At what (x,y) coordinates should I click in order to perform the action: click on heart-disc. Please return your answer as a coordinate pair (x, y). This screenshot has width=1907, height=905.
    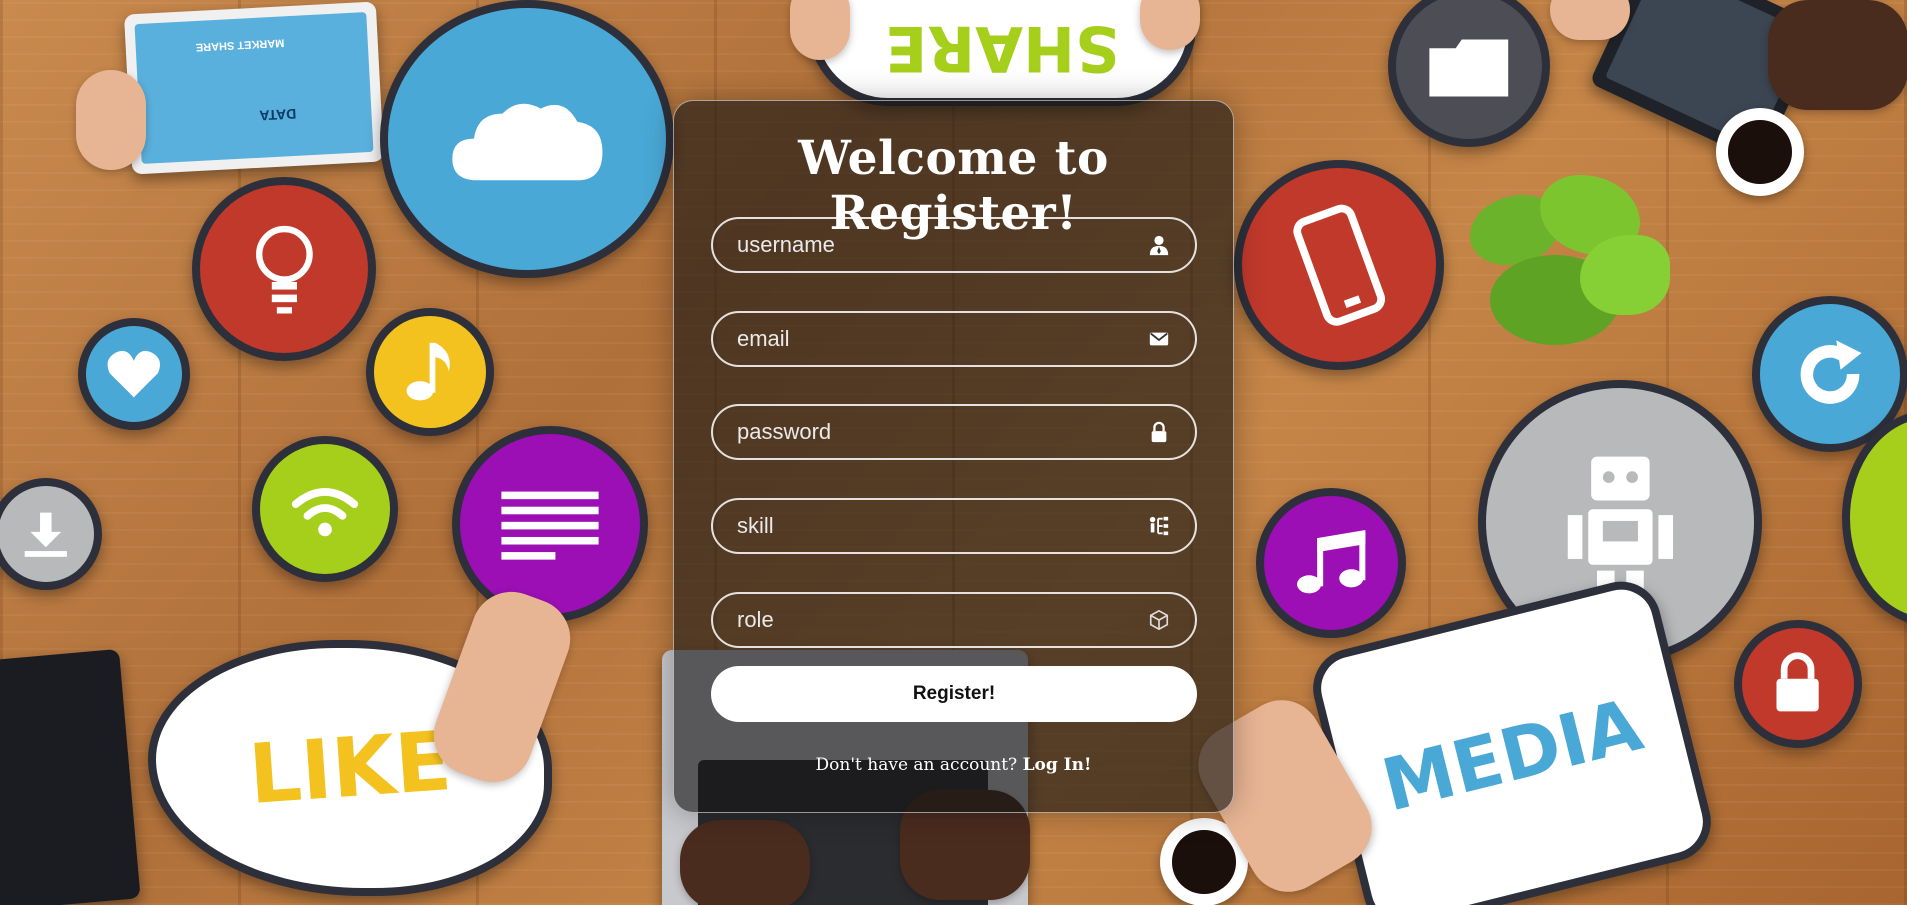
    Looking at the image, I should click on (134, 374).